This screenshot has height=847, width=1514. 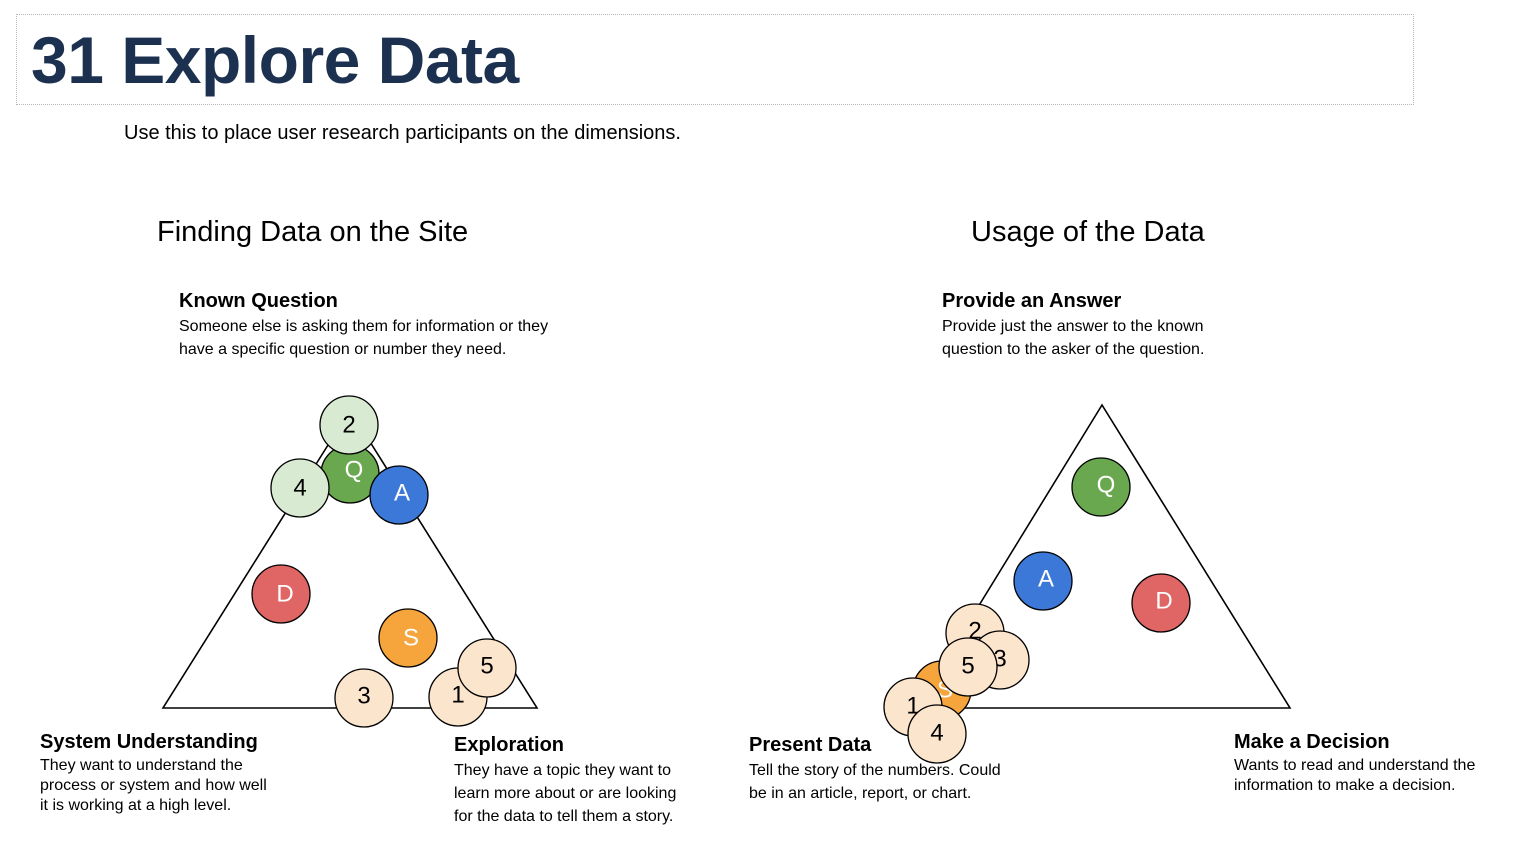 I want to click on right-bottom-left-label: Present Data, so click(x=810, y=745).